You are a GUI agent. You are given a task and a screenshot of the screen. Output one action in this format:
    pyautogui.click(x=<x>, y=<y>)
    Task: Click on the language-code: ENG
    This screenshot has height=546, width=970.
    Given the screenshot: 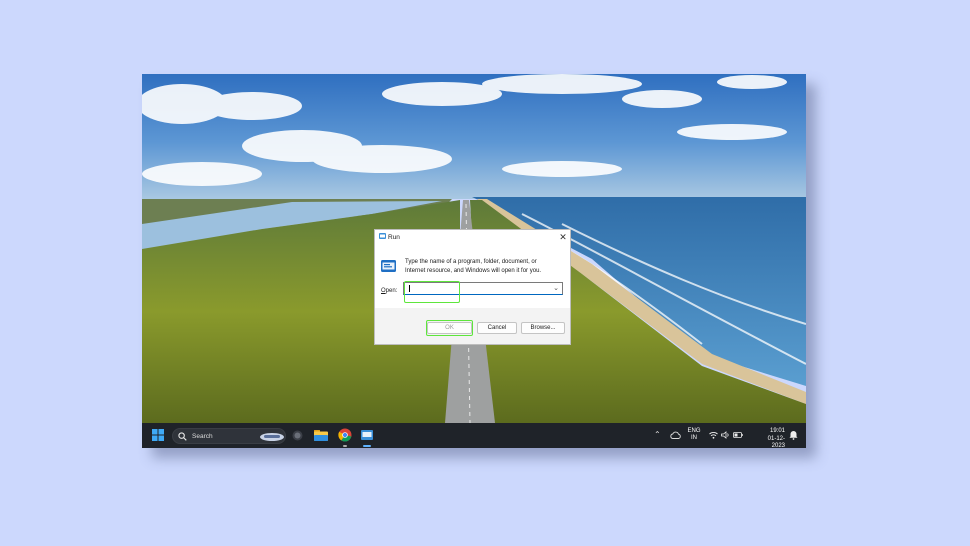 What is the action you would take?
    pyautogui.click(x=694, y=431)
    